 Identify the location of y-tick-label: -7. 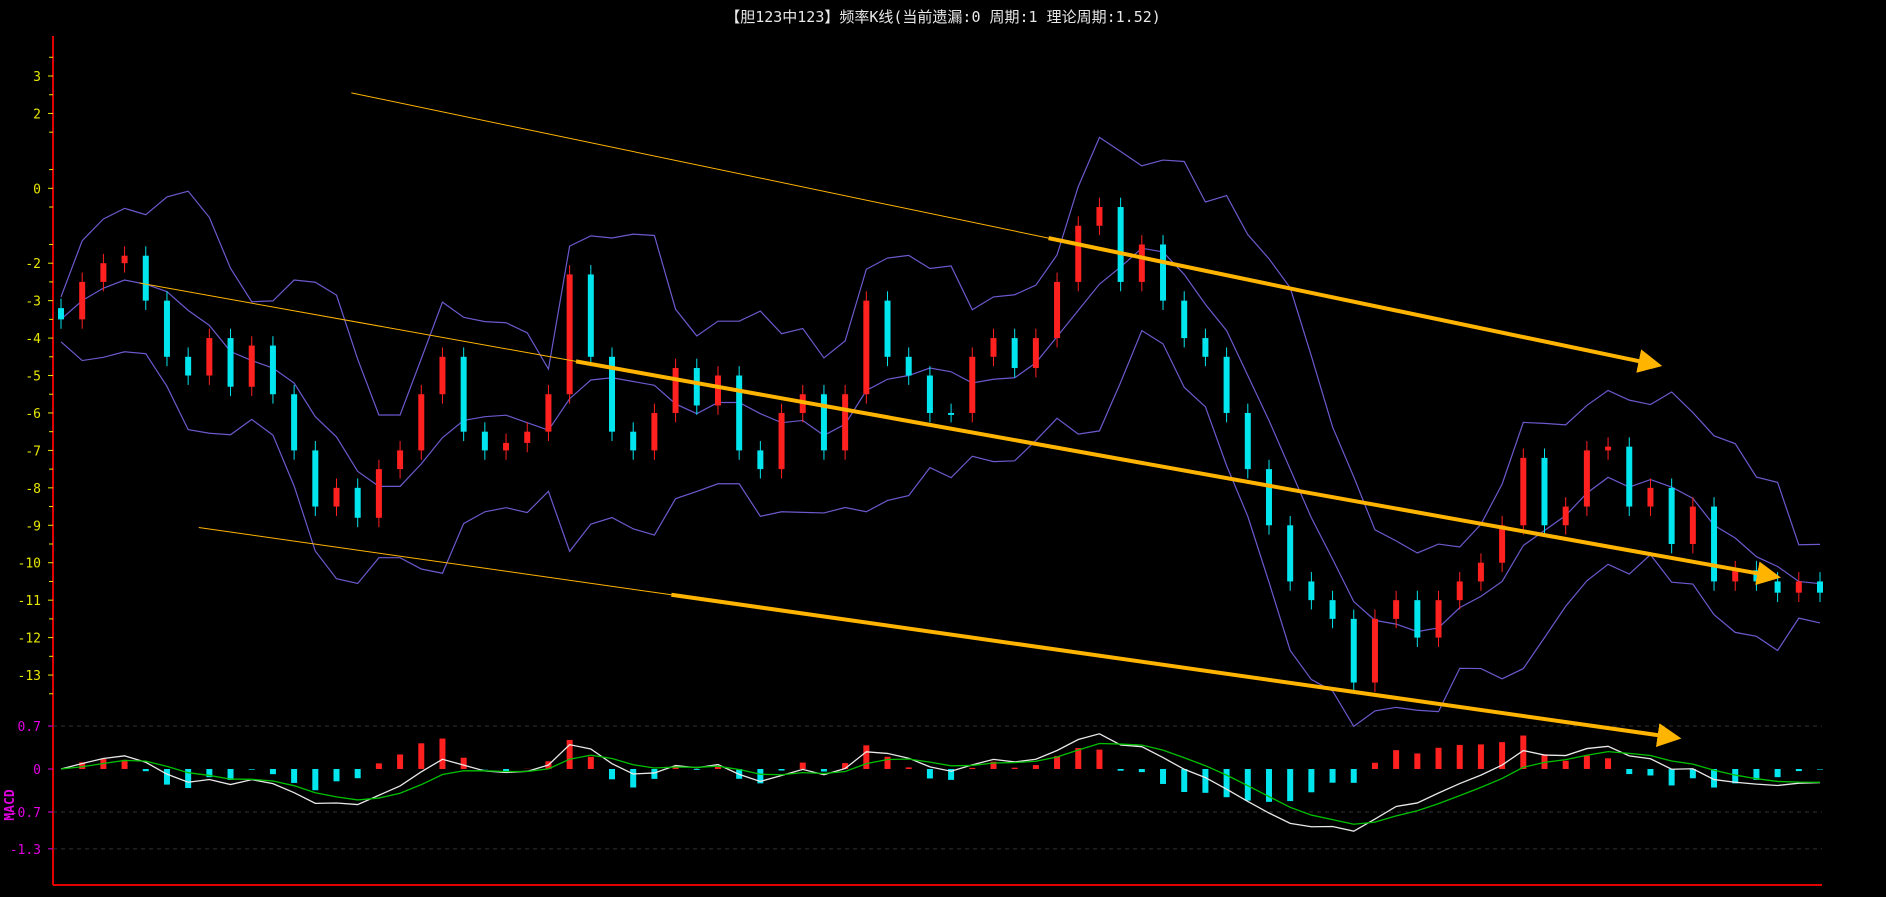
(33, 451).